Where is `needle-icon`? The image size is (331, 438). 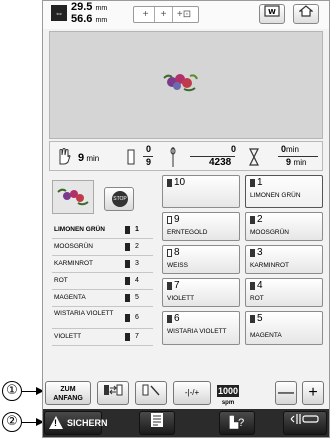
needle-icon is located at coordinates (173, 157).